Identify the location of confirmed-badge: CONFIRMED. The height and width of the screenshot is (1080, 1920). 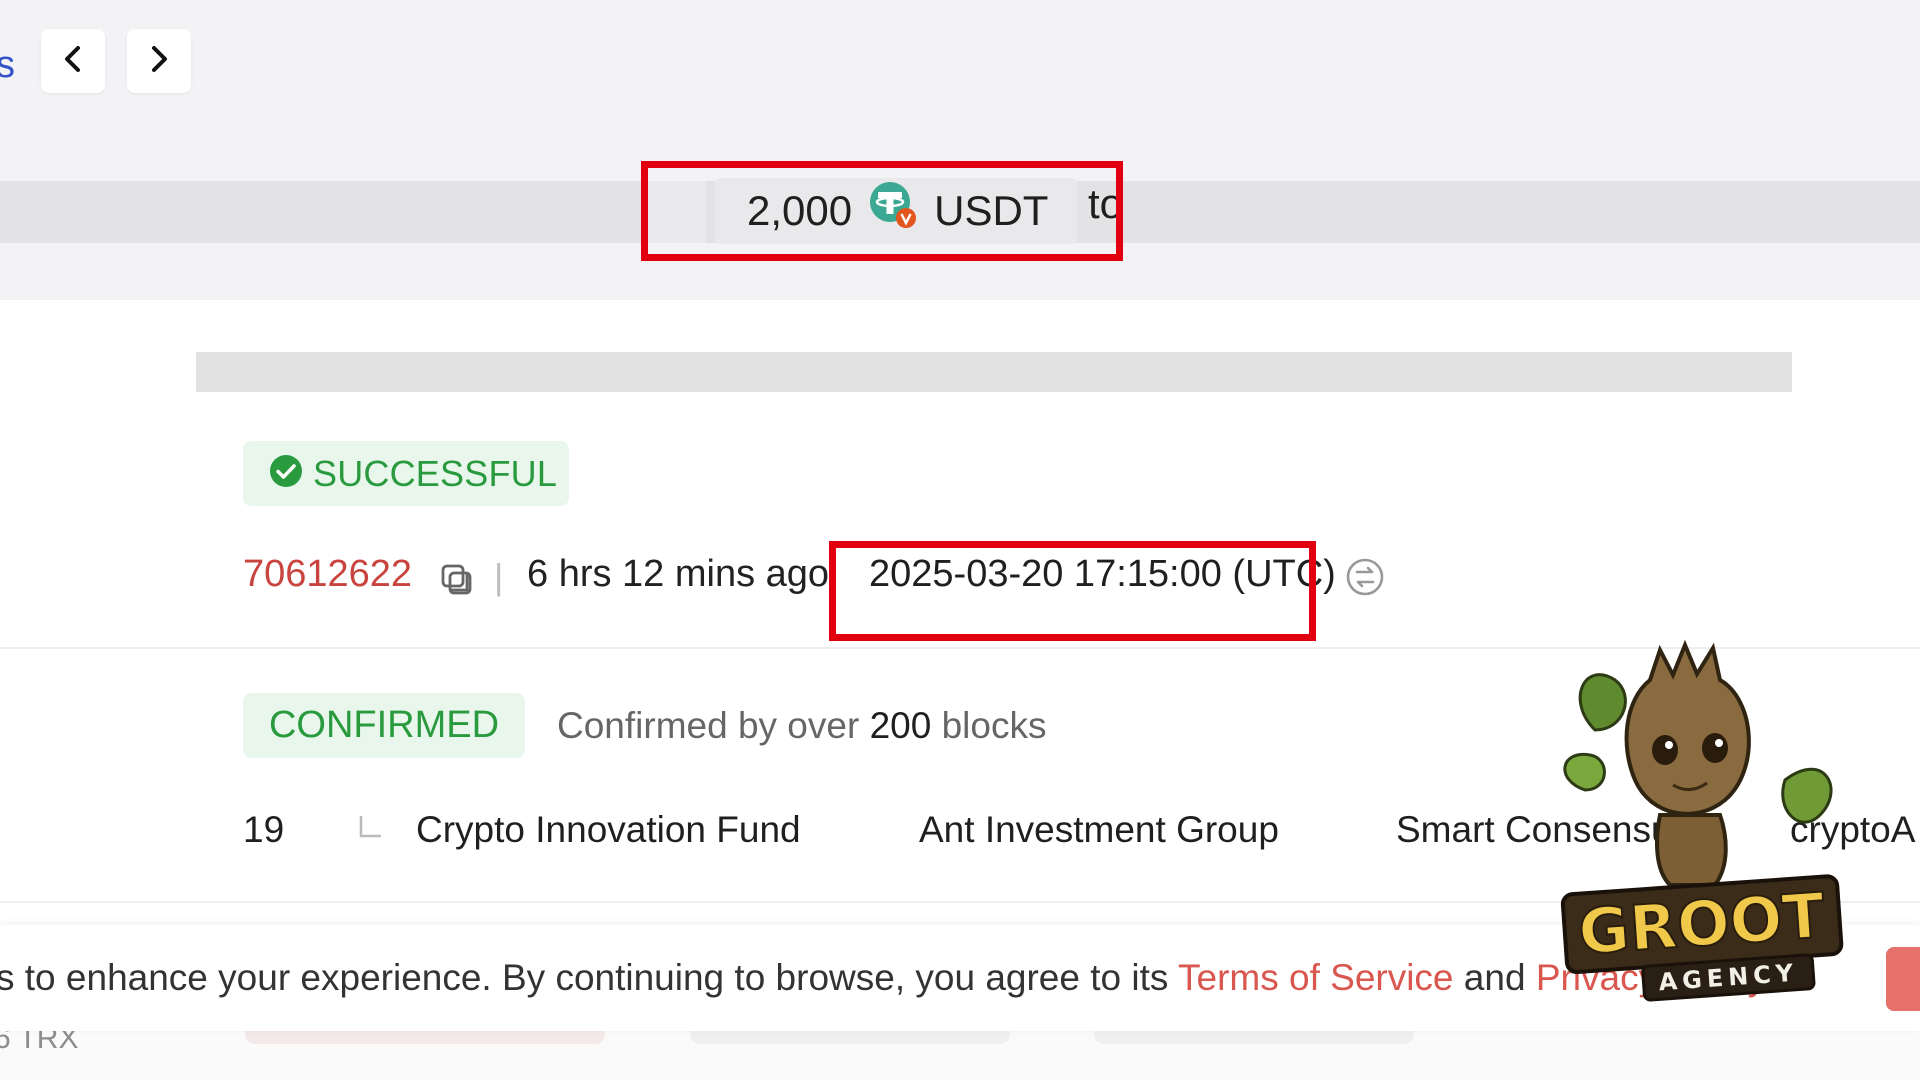
(384, 725).